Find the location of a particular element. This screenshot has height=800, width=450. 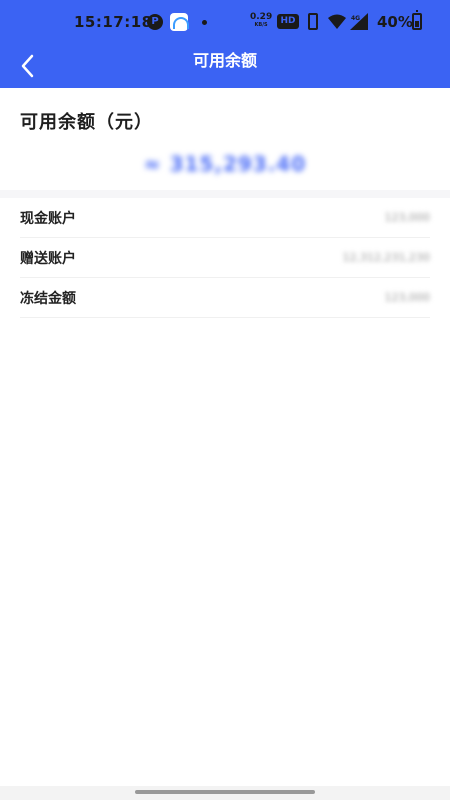

battery-icon is located at coordinates (417, 20).